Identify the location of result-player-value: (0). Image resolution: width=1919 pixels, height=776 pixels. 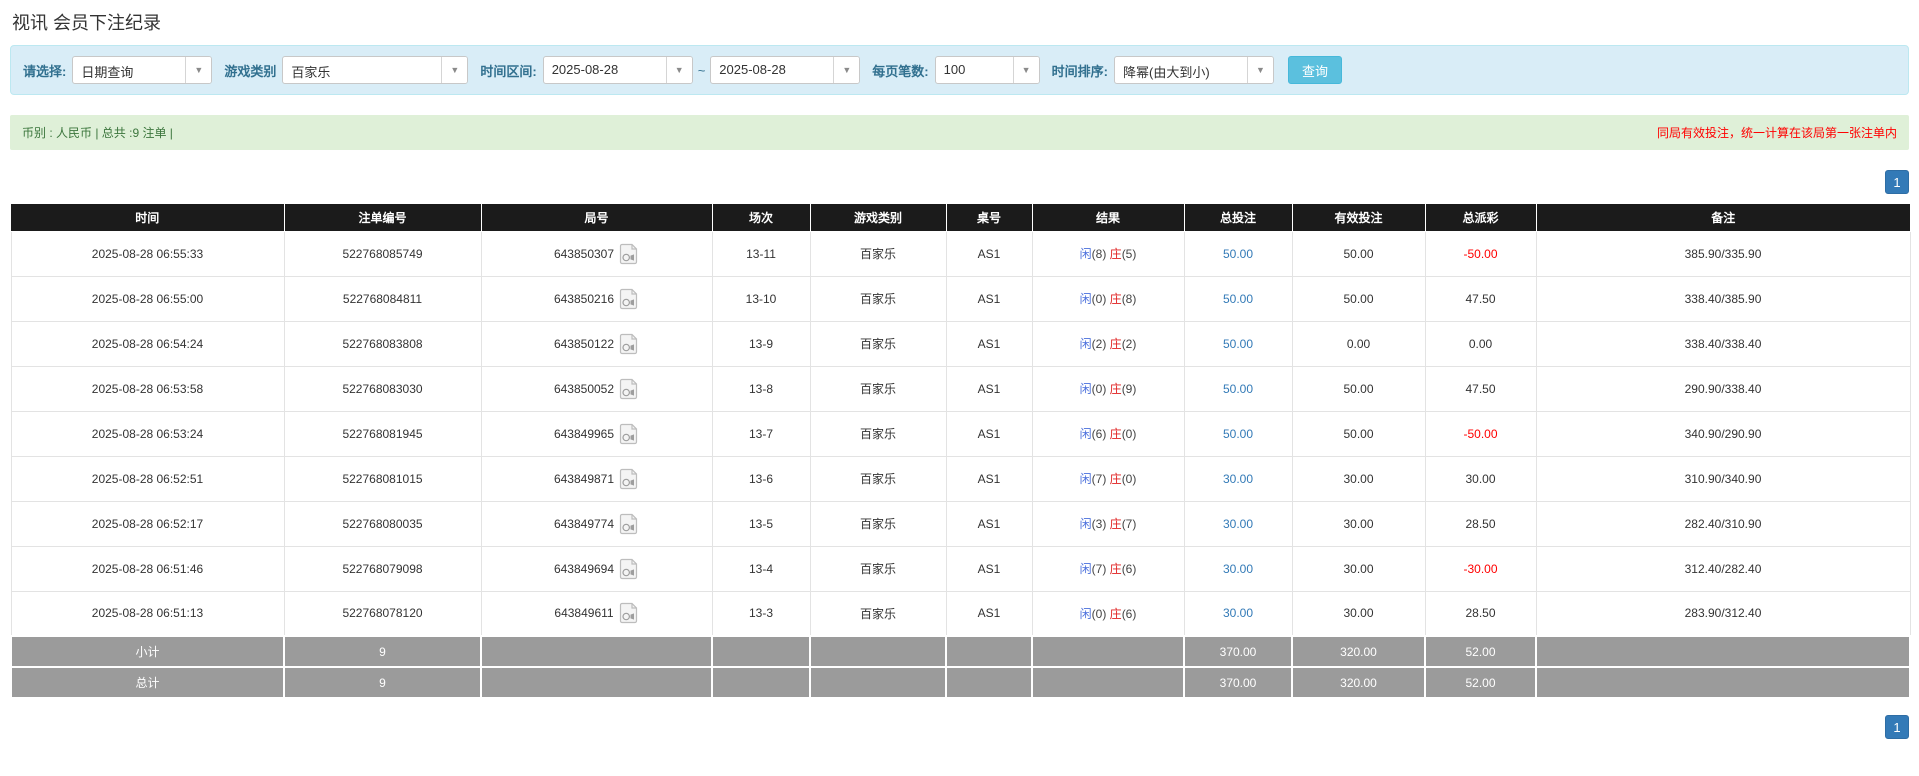
(1099, 389).